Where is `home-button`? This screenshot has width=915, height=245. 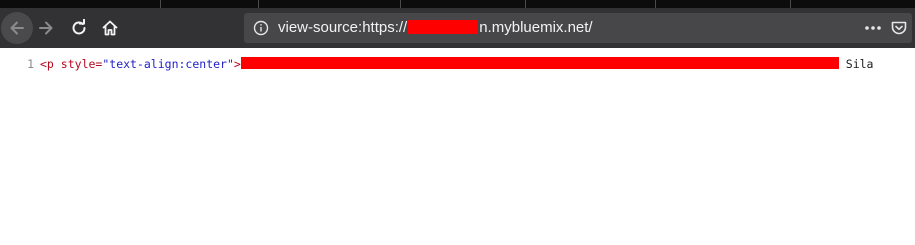 home-button is located at coordinates (110, 28).